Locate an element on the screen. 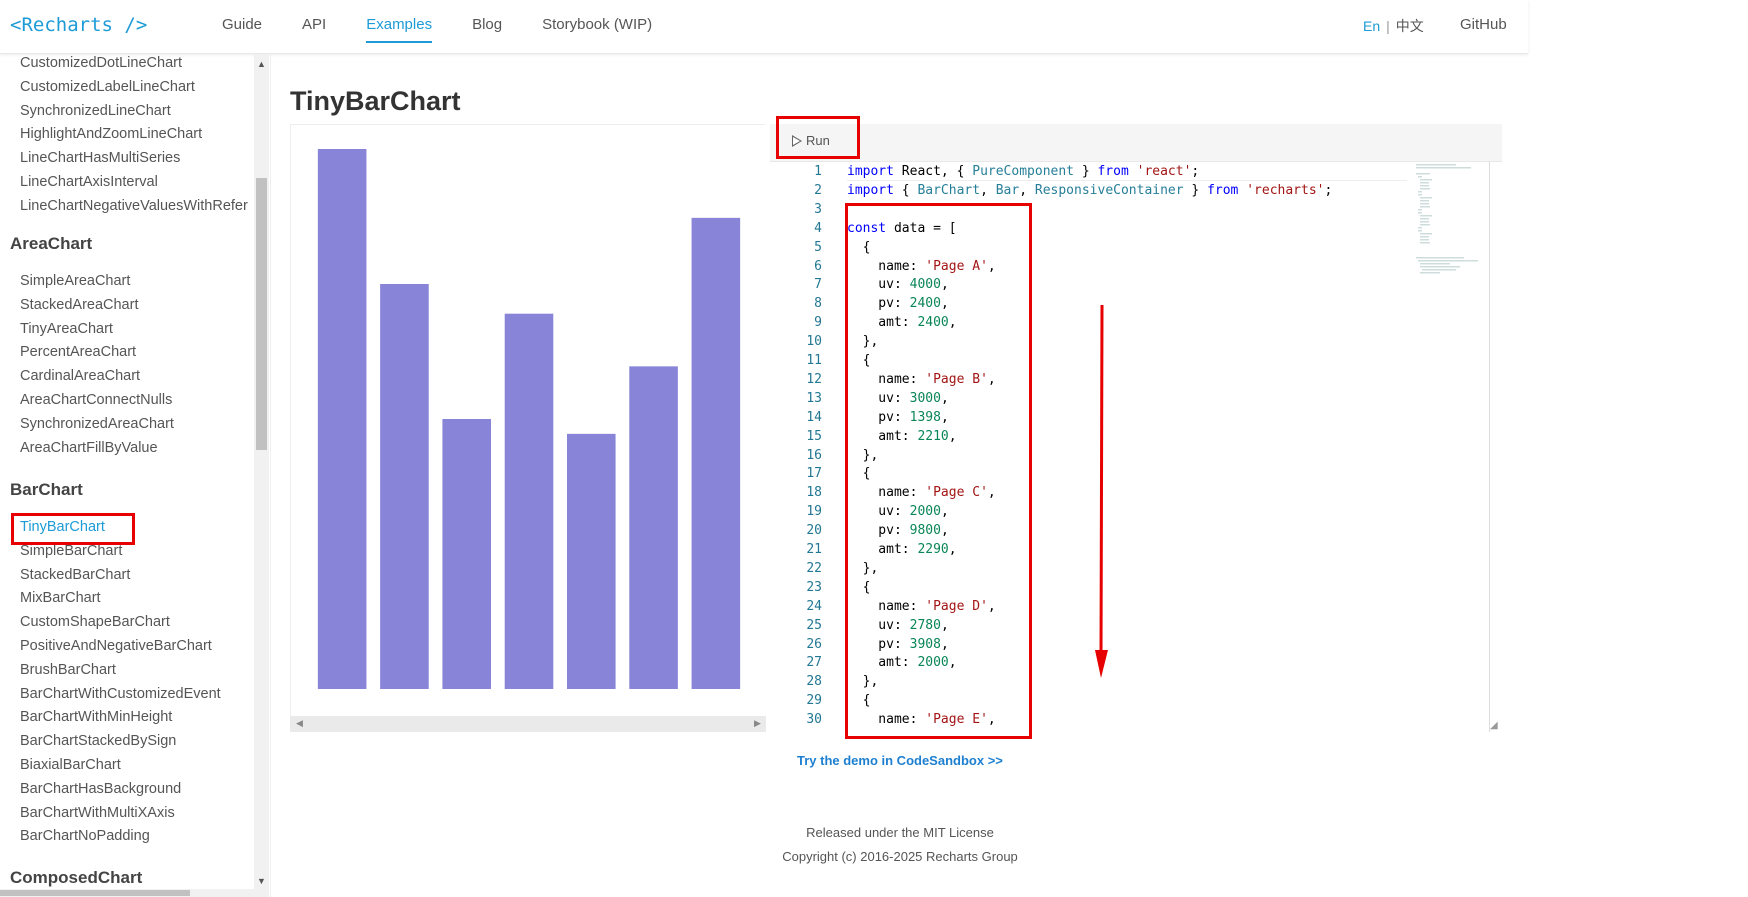 This screenshot has width=1748, height=897. sidebar-item: BarChartWithMinHeight is located at coordinates (96, 717).